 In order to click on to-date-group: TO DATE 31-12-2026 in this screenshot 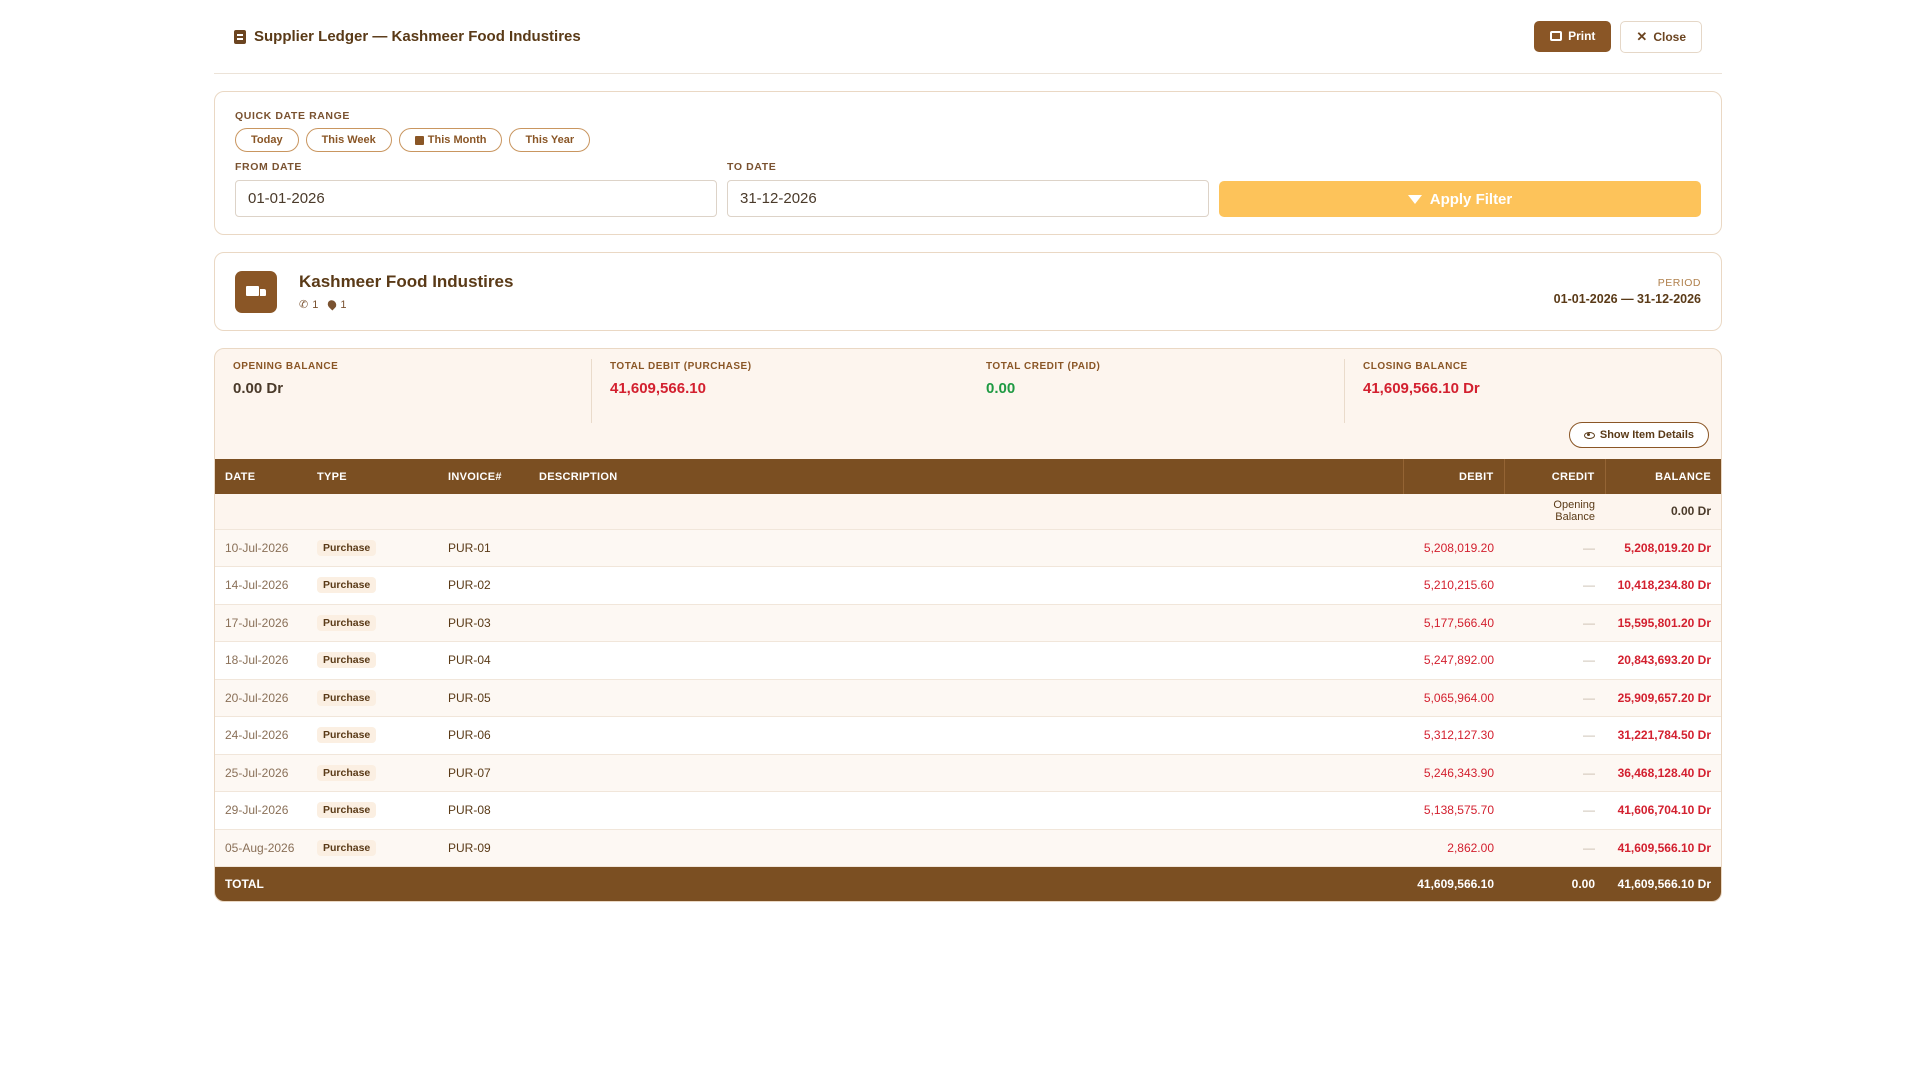, I will do `click(968, 189)`.